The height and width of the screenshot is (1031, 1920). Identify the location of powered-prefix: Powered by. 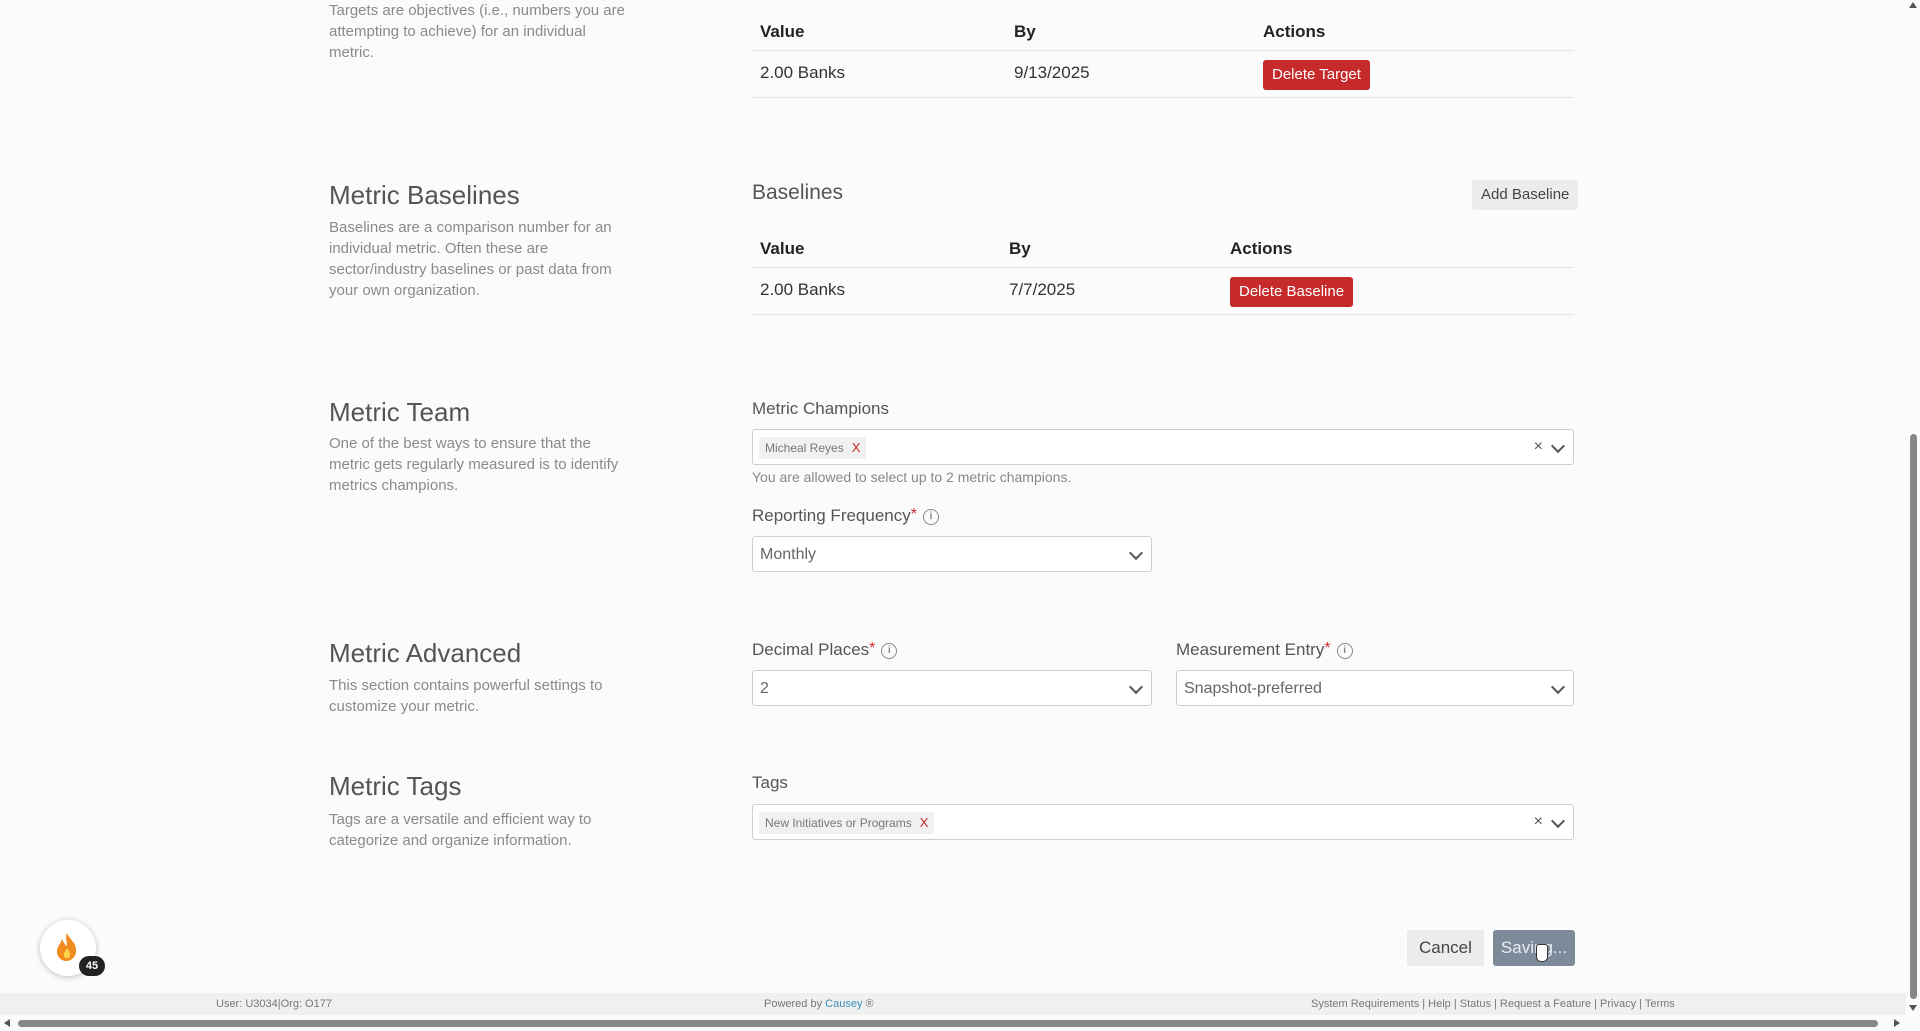
(793, 1004).